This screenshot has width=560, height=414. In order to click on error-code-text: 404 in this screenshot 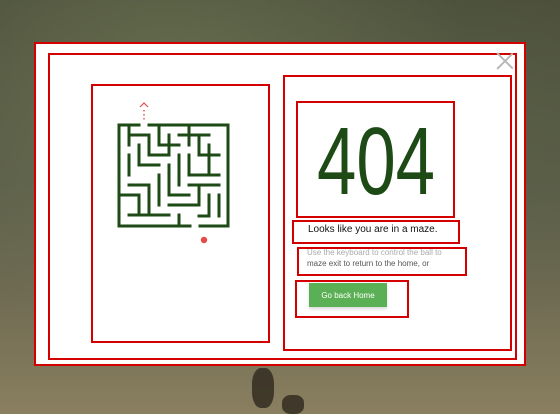, I will do `click(376, 160)`.